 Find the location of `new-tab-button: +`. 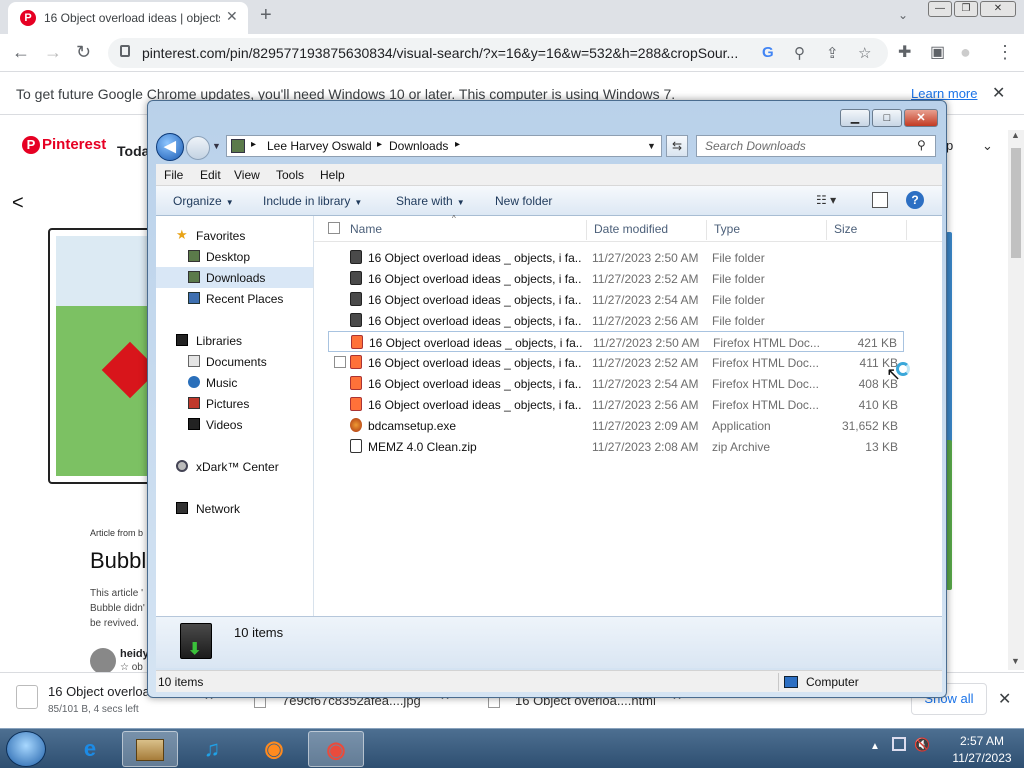

new-tab-button: + is located at coordinates (266, 15).